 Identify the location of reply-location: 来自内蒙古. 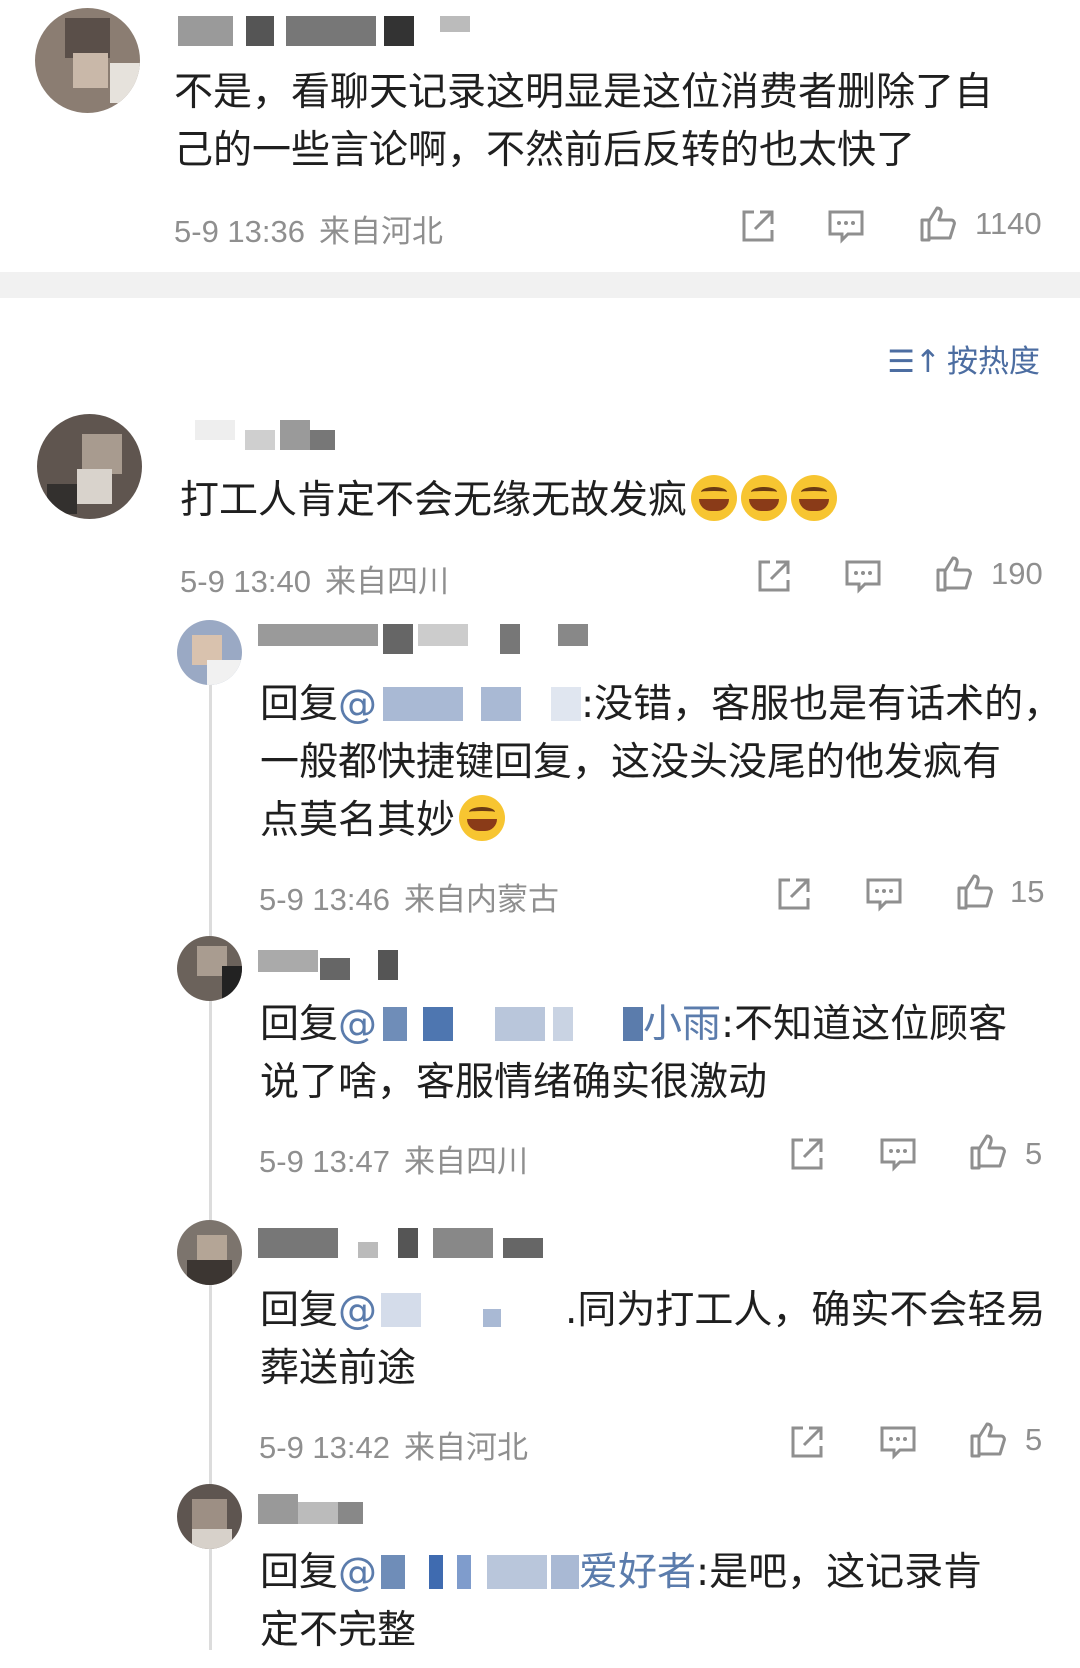
(481, 899).